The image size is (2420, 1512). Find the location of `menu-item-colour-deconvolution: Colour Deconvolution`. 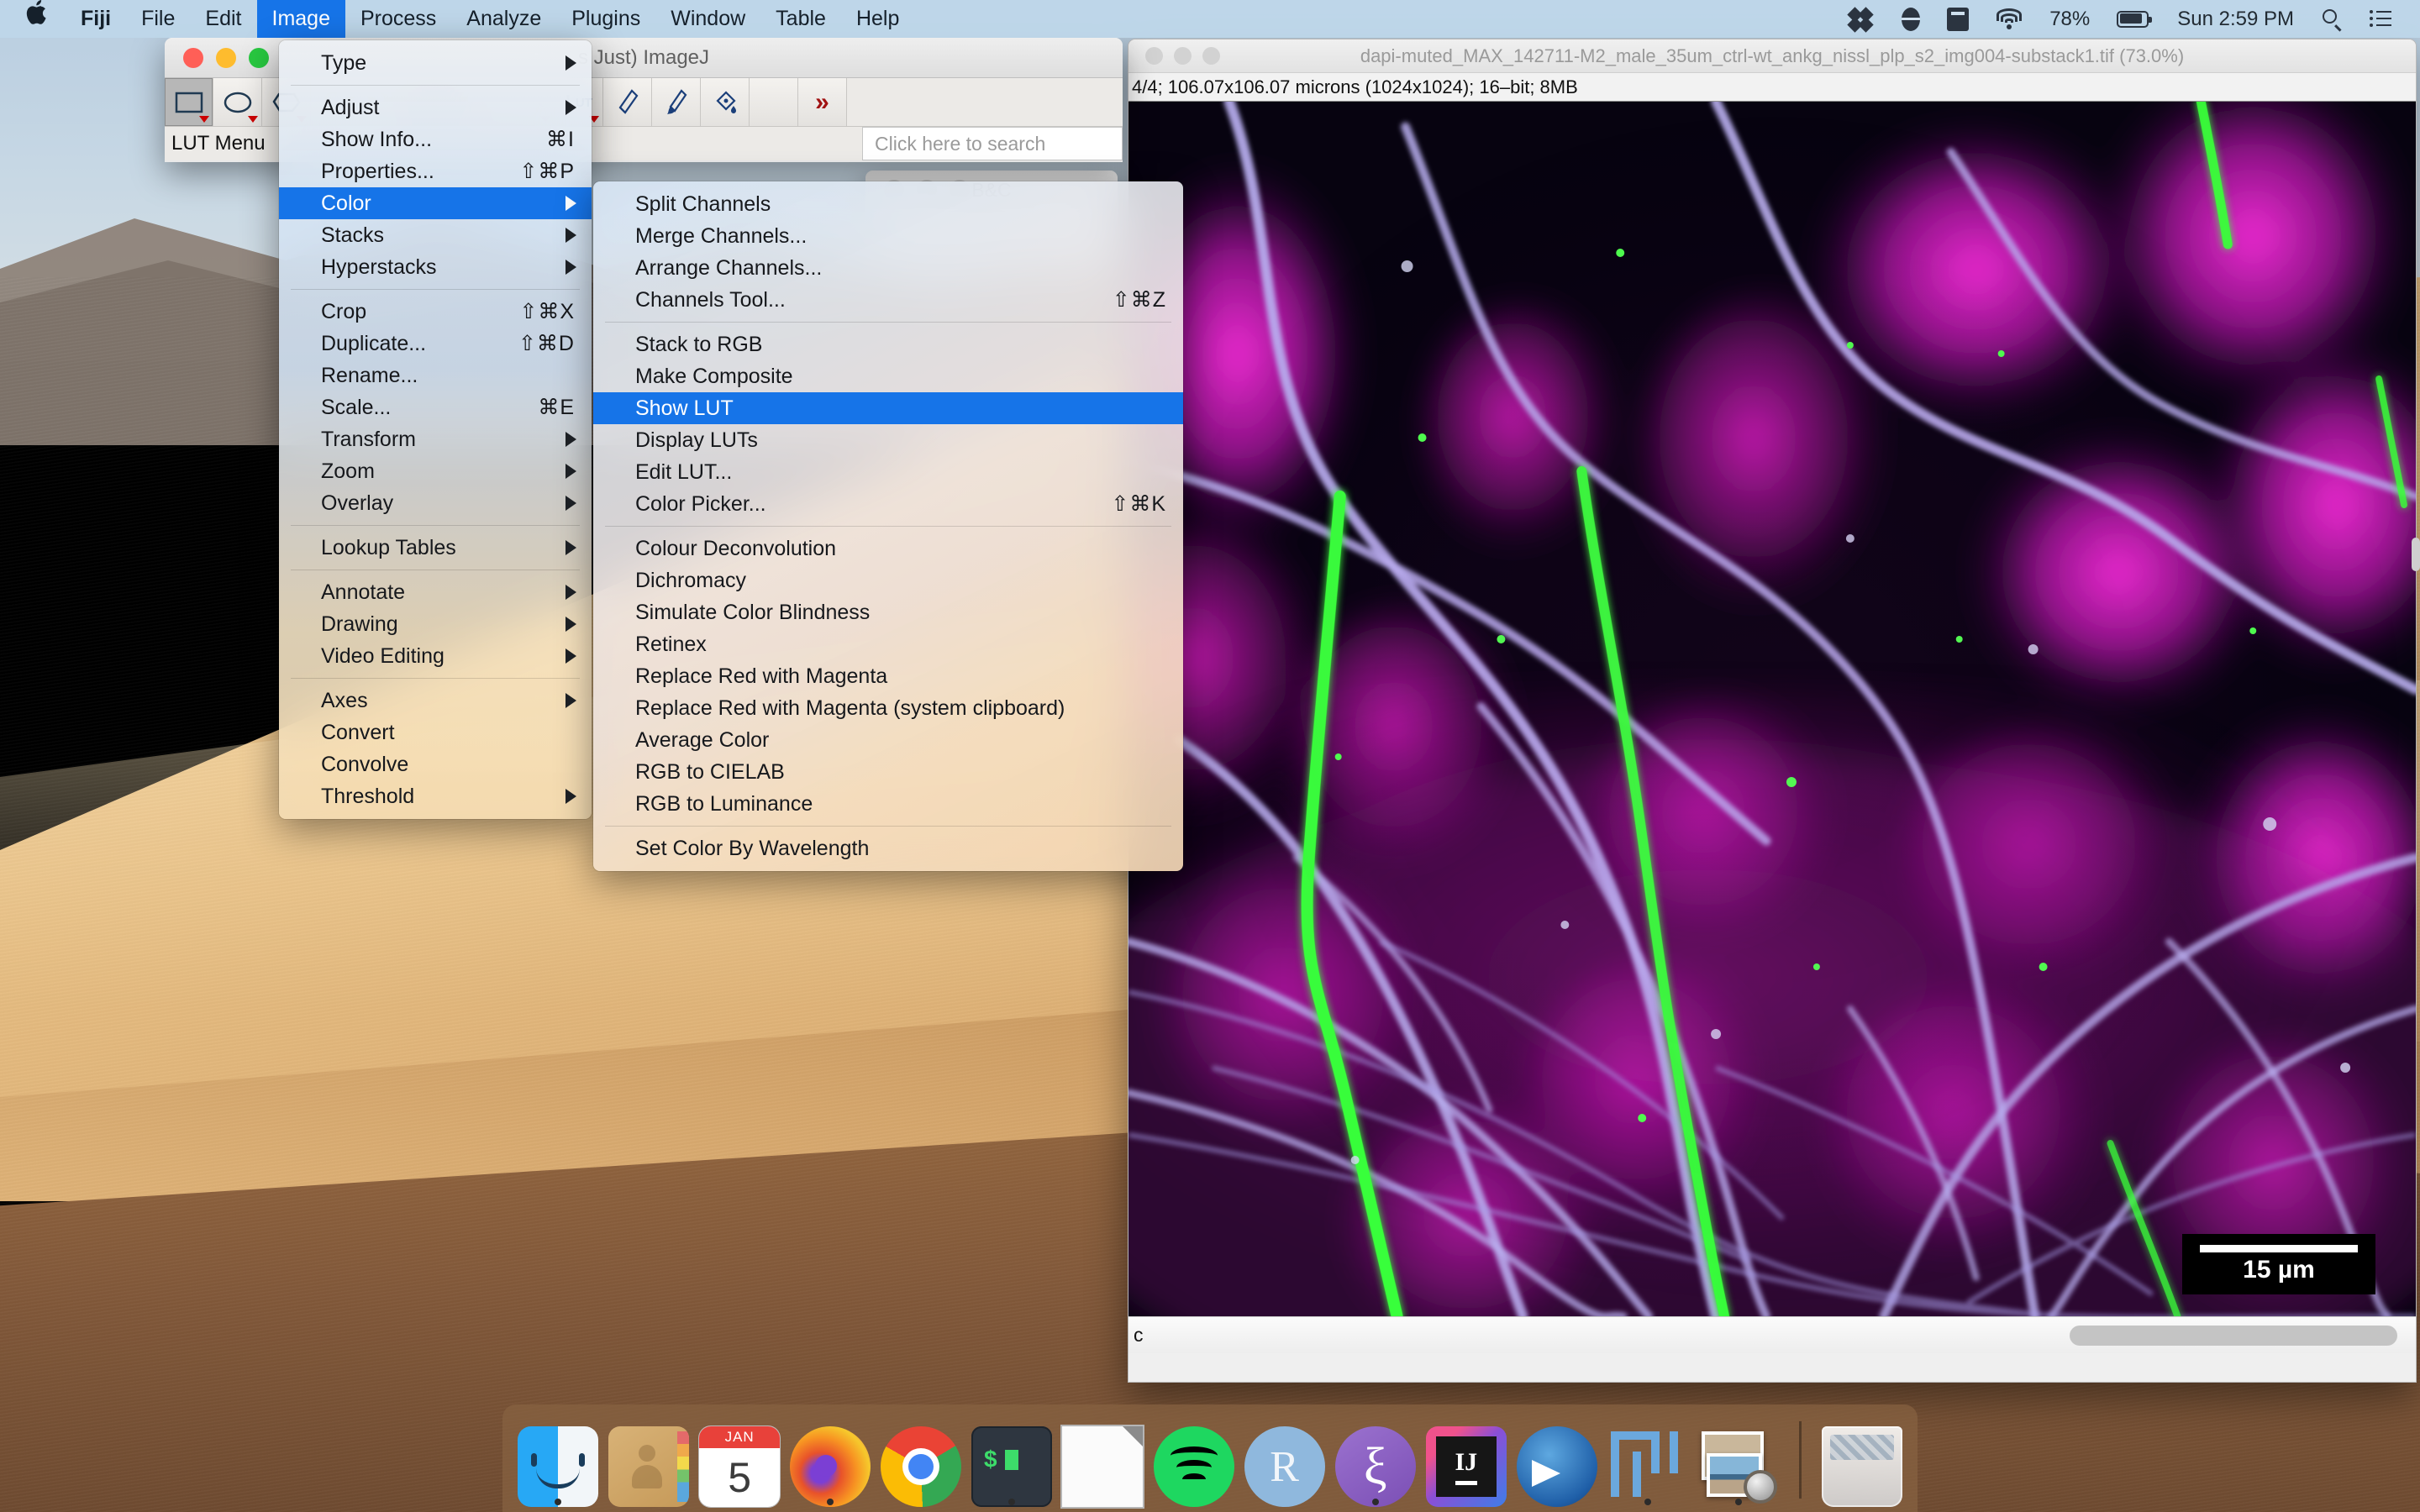

menu-item-colour-deconvolution: Colour Deconvolution is located at coordinates (888, 548).